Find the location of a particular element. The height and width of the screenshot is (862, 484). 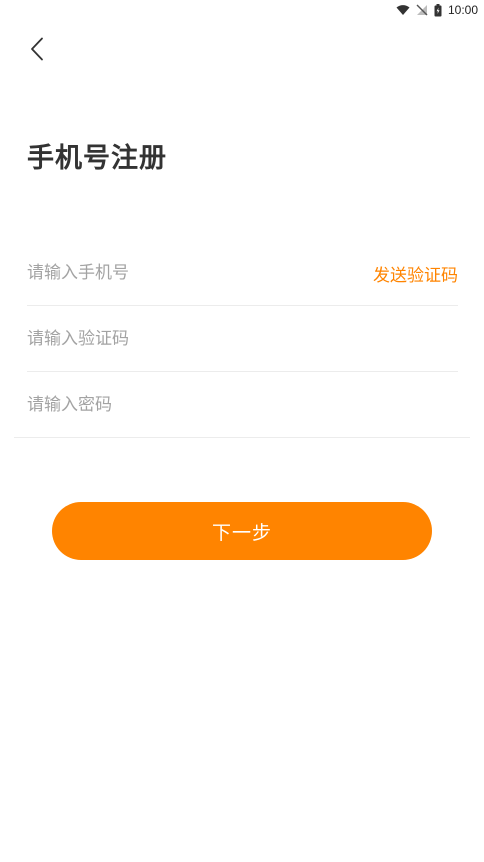

no-signal-icon is located at coordinates (422, 10).